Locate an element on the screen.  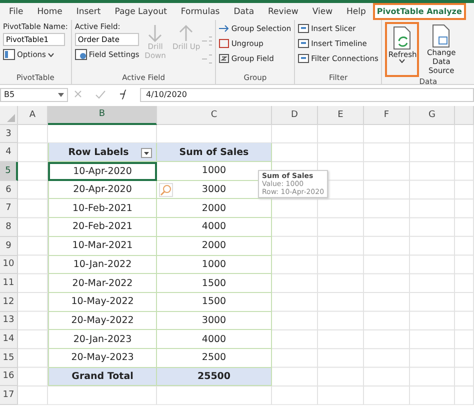
column-header: G is located at coordinates (432, 115).